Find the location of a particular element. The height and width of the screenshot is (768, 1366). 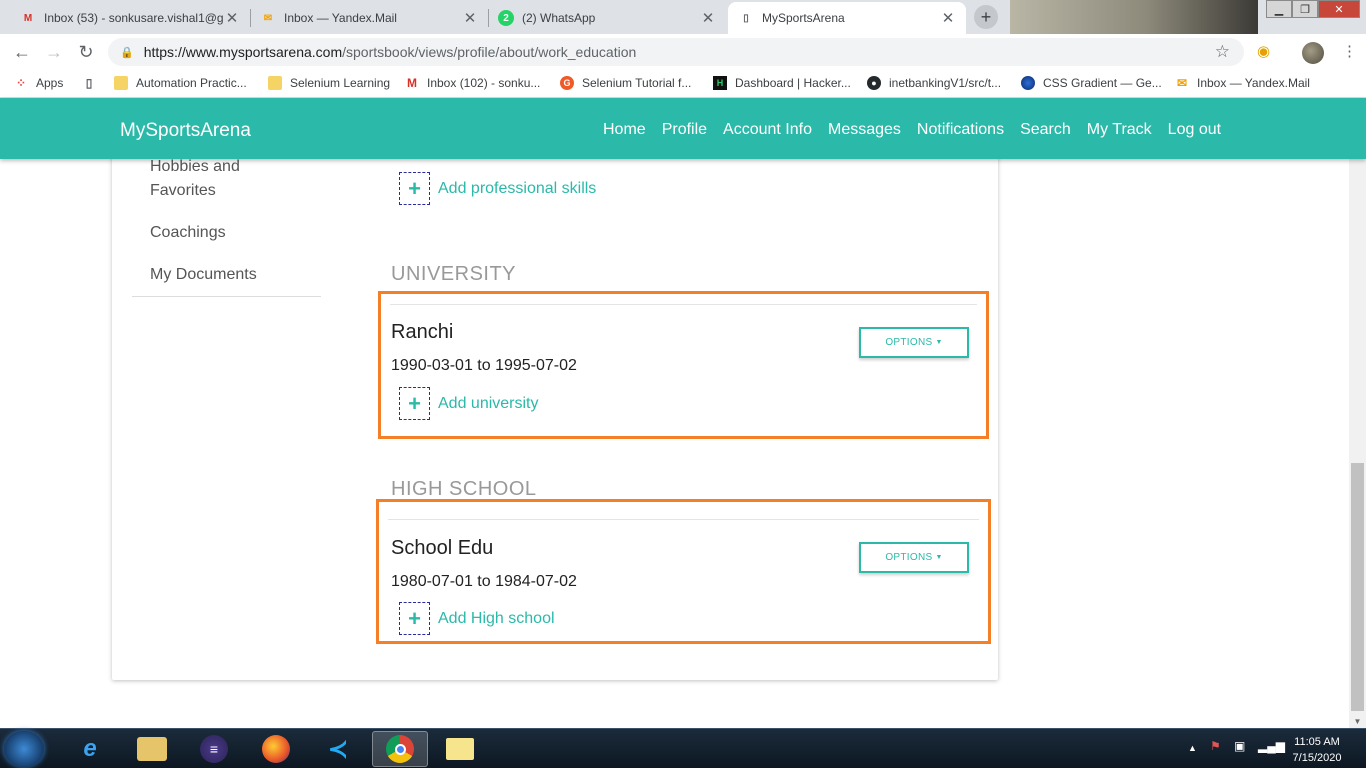

guru99-icon: G is located at coordinates (567, 83).